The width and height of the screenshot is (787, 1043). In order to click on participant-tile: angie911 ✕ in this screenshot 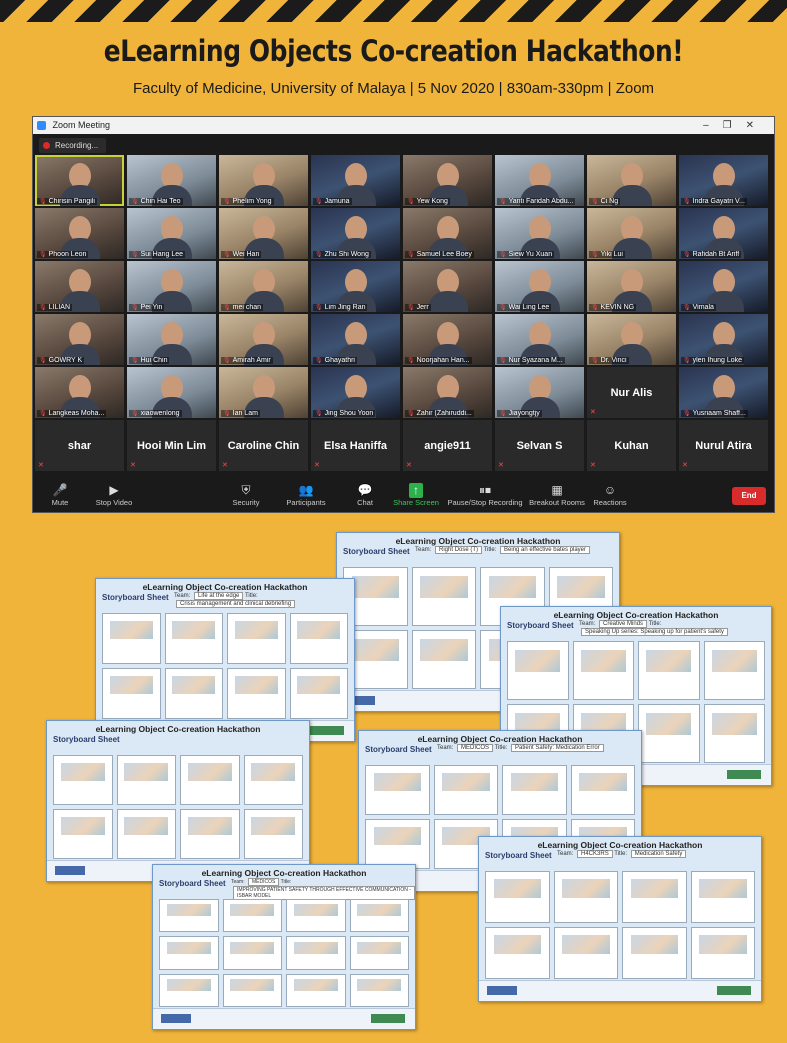, I will do `click(447, 445)`.